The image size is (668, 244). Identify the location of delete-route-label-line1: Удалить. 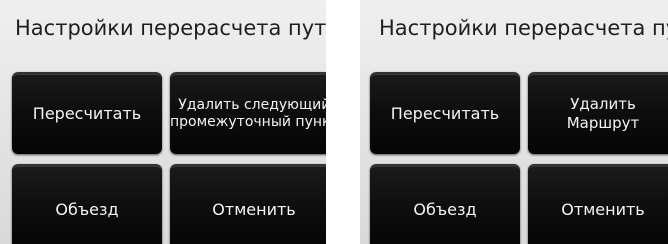
(603, 104).